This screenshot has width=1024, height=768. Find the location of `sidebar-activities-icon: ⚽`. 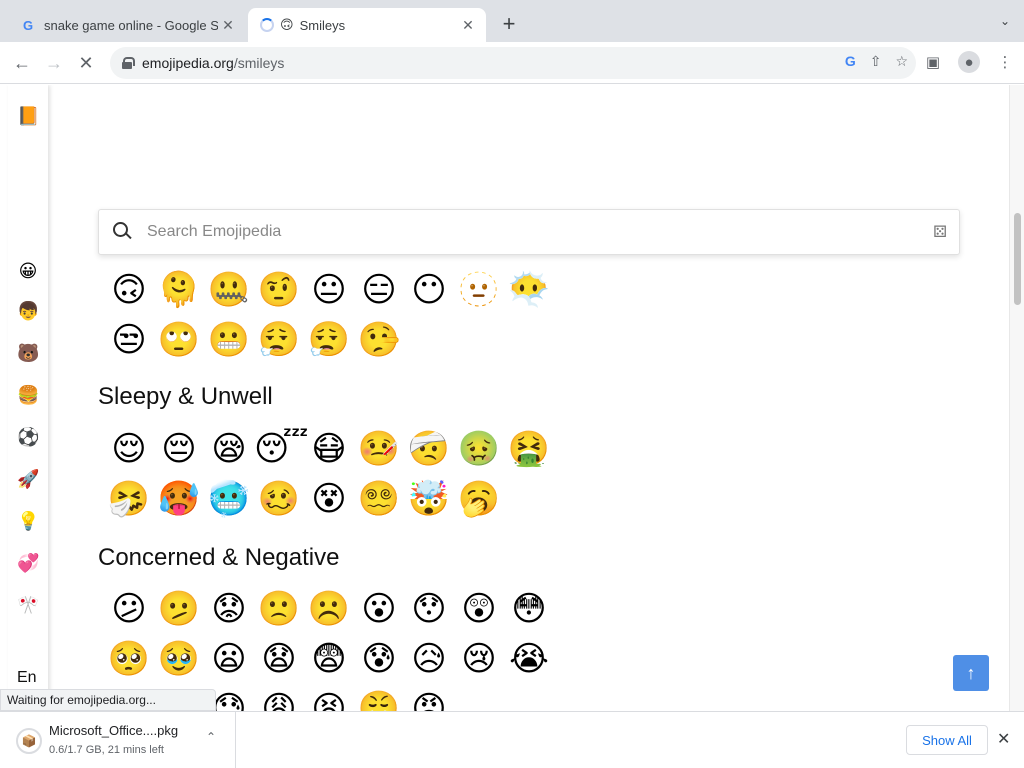

sidebar-activities-icon: ⚽ is located at coordinates (28, 437).